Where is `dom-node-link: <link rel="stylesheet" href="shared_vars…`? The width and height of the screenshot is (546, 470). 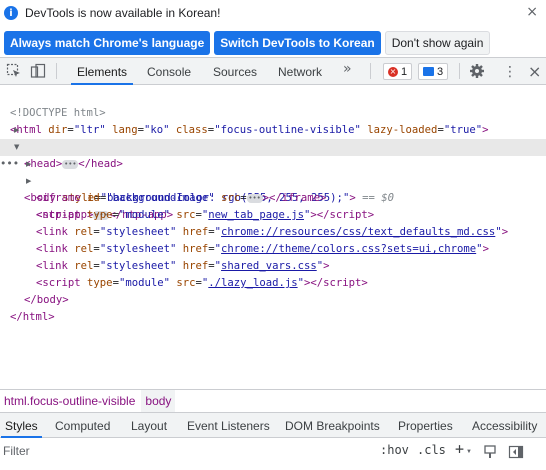 dom-node-link: <link rel="stylesheet" href="shared_vars… is located at coordinates (273, 256).